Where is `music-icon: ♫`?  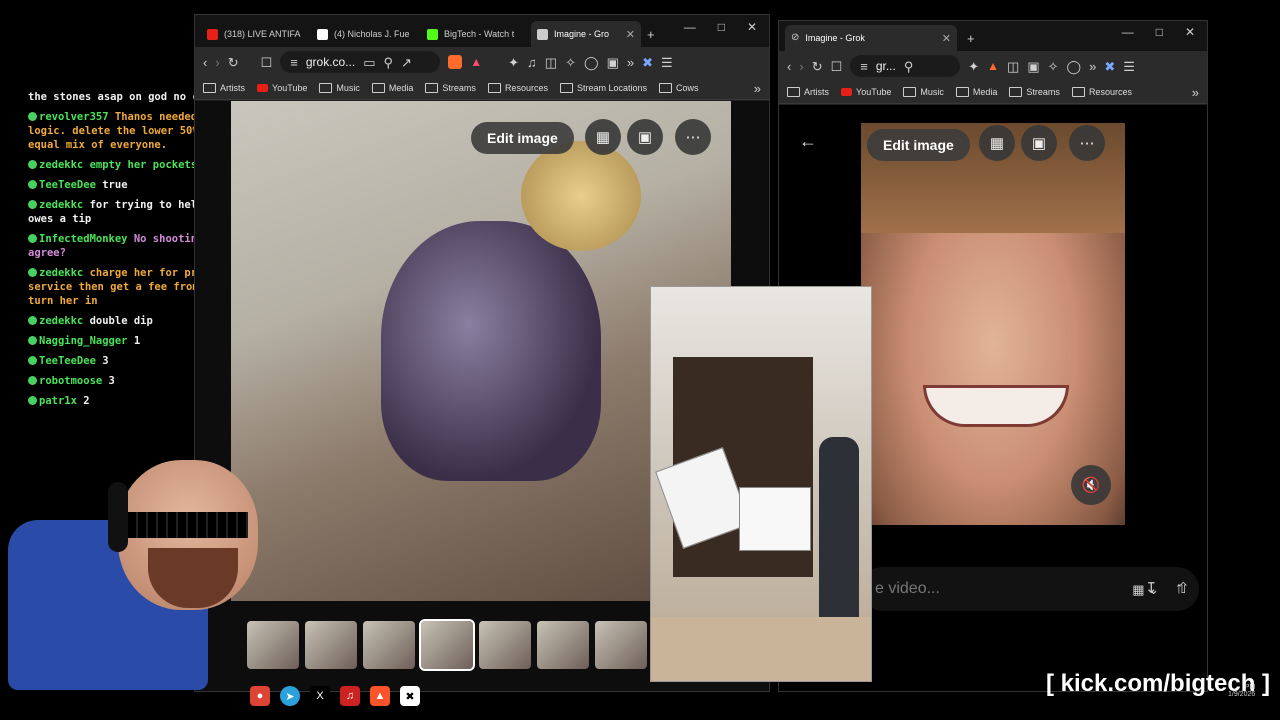 music-icon: ♫ is located at coordinates (532, 62).